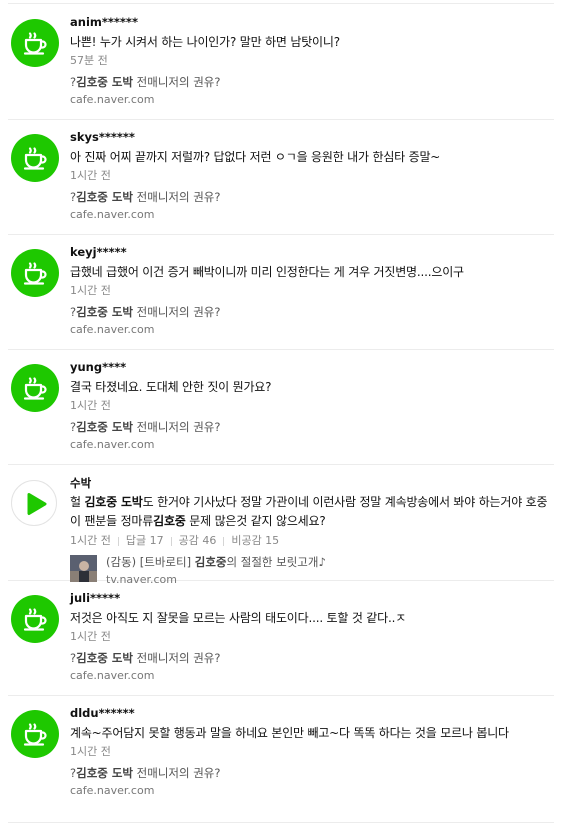  What do you see at coordinates (255, 521) in the screenshot?
I see `text-segment: 문제 많은것 같지 않으세요?` at bounding box center [255, 521].